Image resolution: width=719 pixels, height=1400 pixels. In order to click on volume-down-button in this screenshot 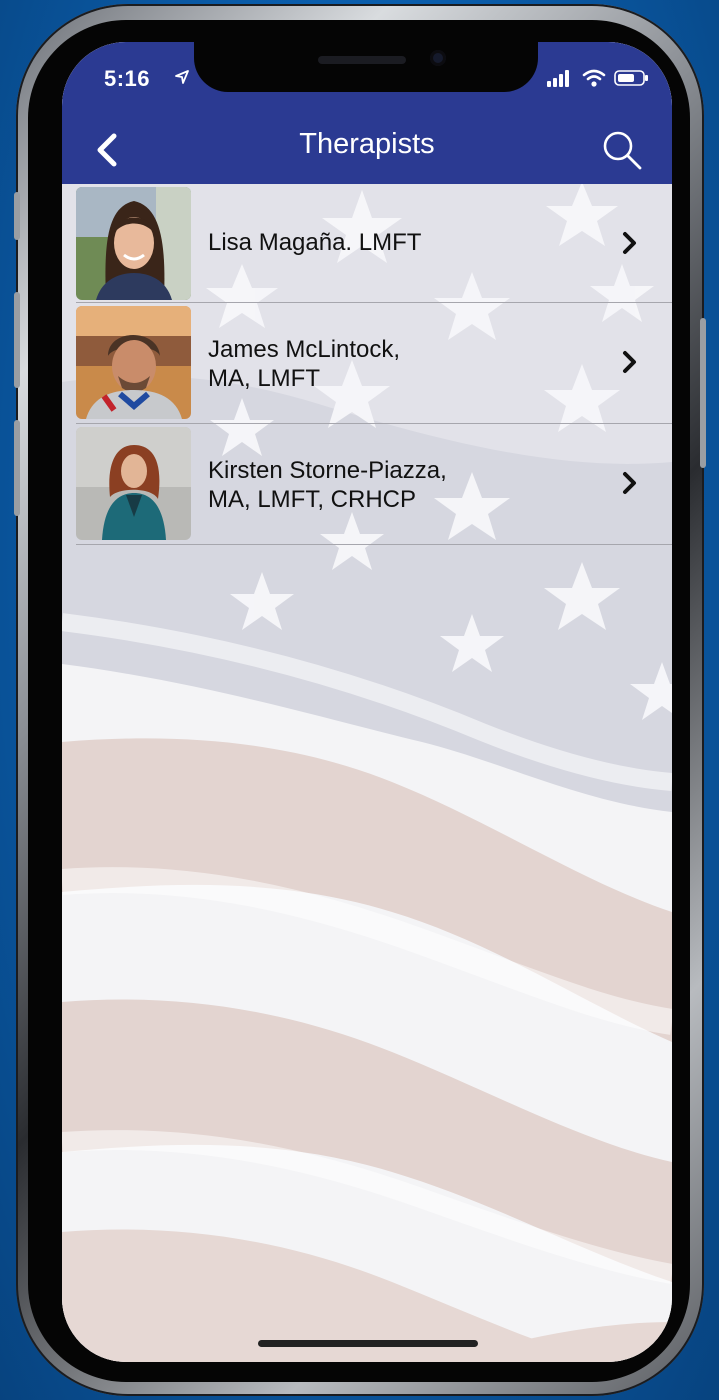, I will do `click(17, 468)`.